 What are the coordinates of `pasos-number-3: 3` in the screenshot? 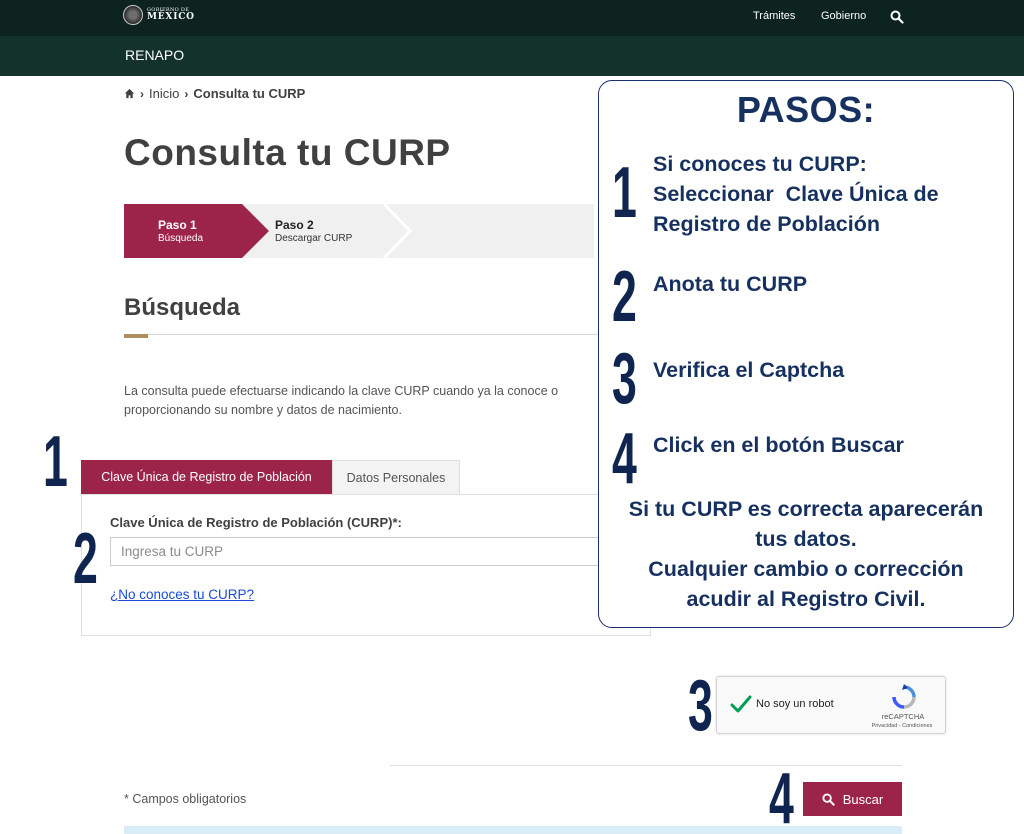 It's located at (624, 379).